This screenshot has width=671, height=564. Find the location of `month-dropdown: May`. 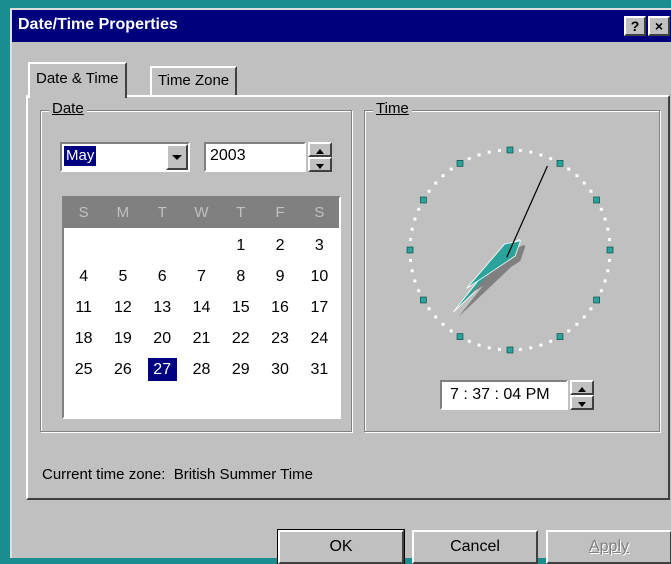

month-dropdown: May is located at coordinates (125, 157).